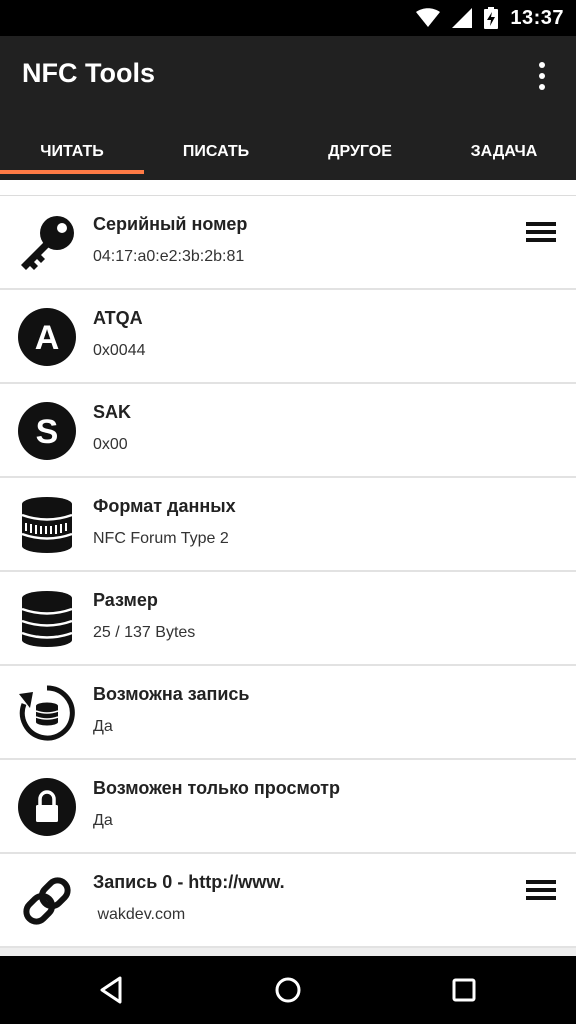  I want to click on tab-read-label: ЧИТАТЬ, so click(72, 151).